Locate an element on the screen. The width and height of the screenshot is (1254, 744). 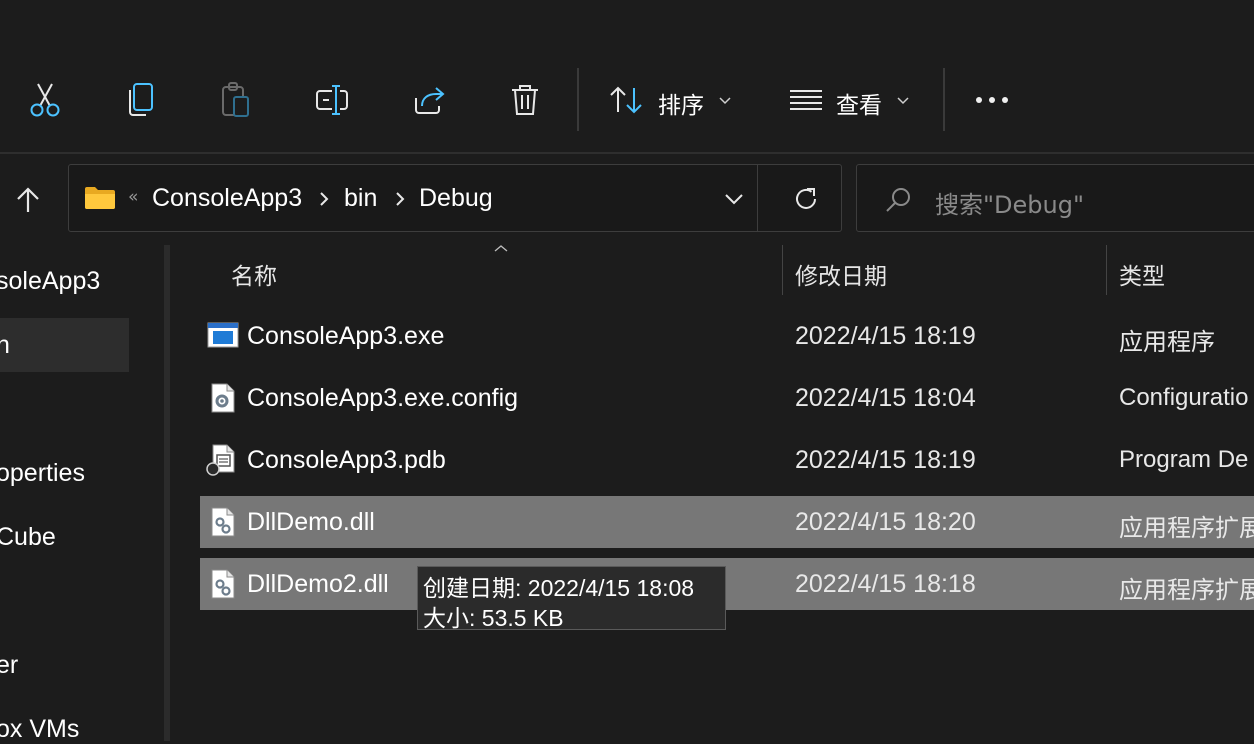
view-button: 查看 is located at coordinates (855, 101).